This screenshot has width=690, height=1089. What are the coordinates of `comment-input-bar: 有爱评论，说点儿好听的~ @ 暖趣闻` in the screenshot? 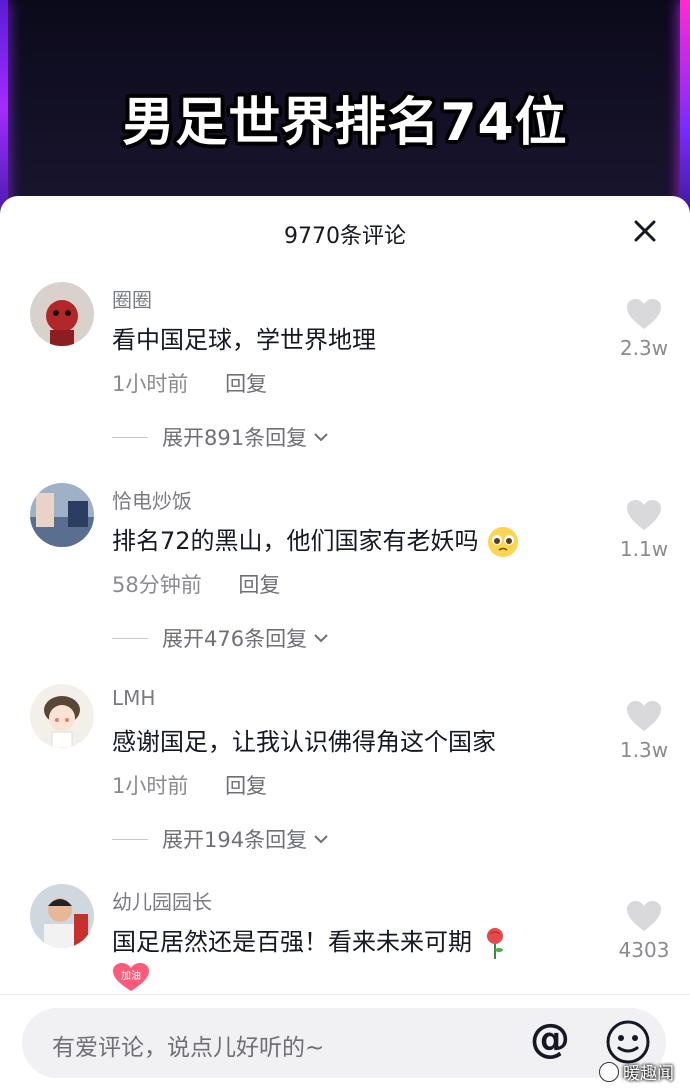 It's located at (345, 1041).